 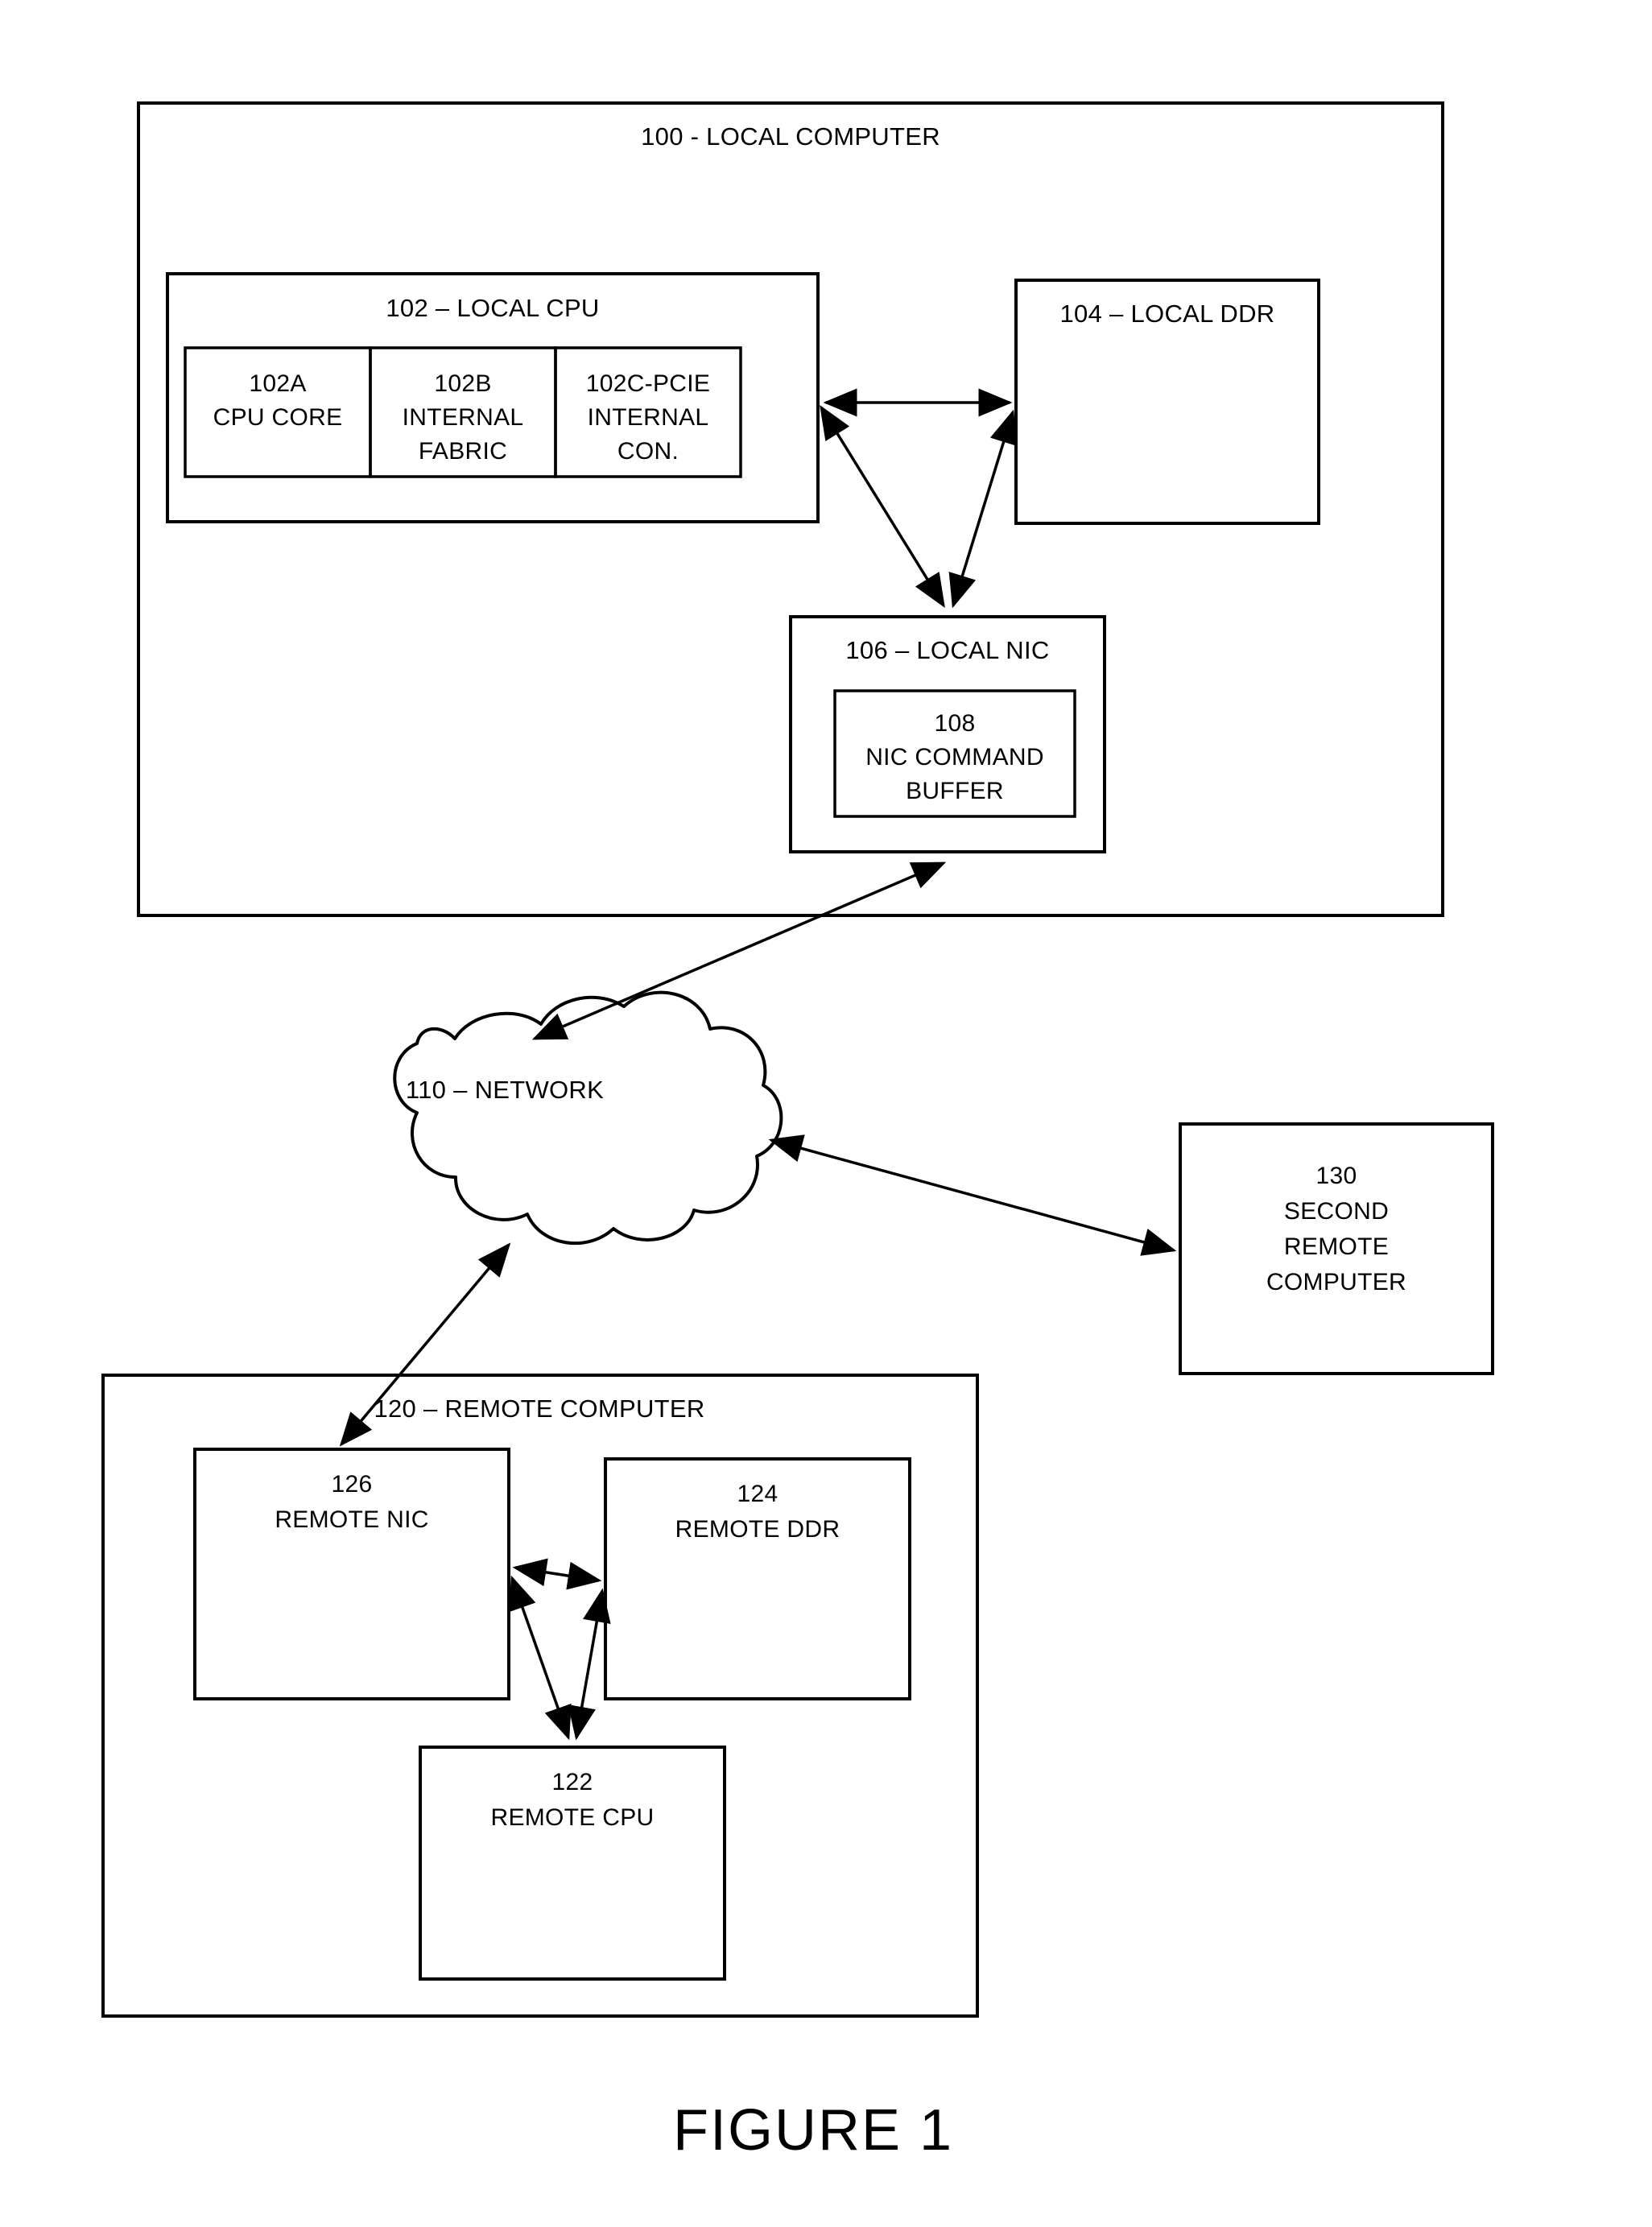 I want to click on local-cpu-title: 102 – LOCAL CPU, so click(x=493, y=308).